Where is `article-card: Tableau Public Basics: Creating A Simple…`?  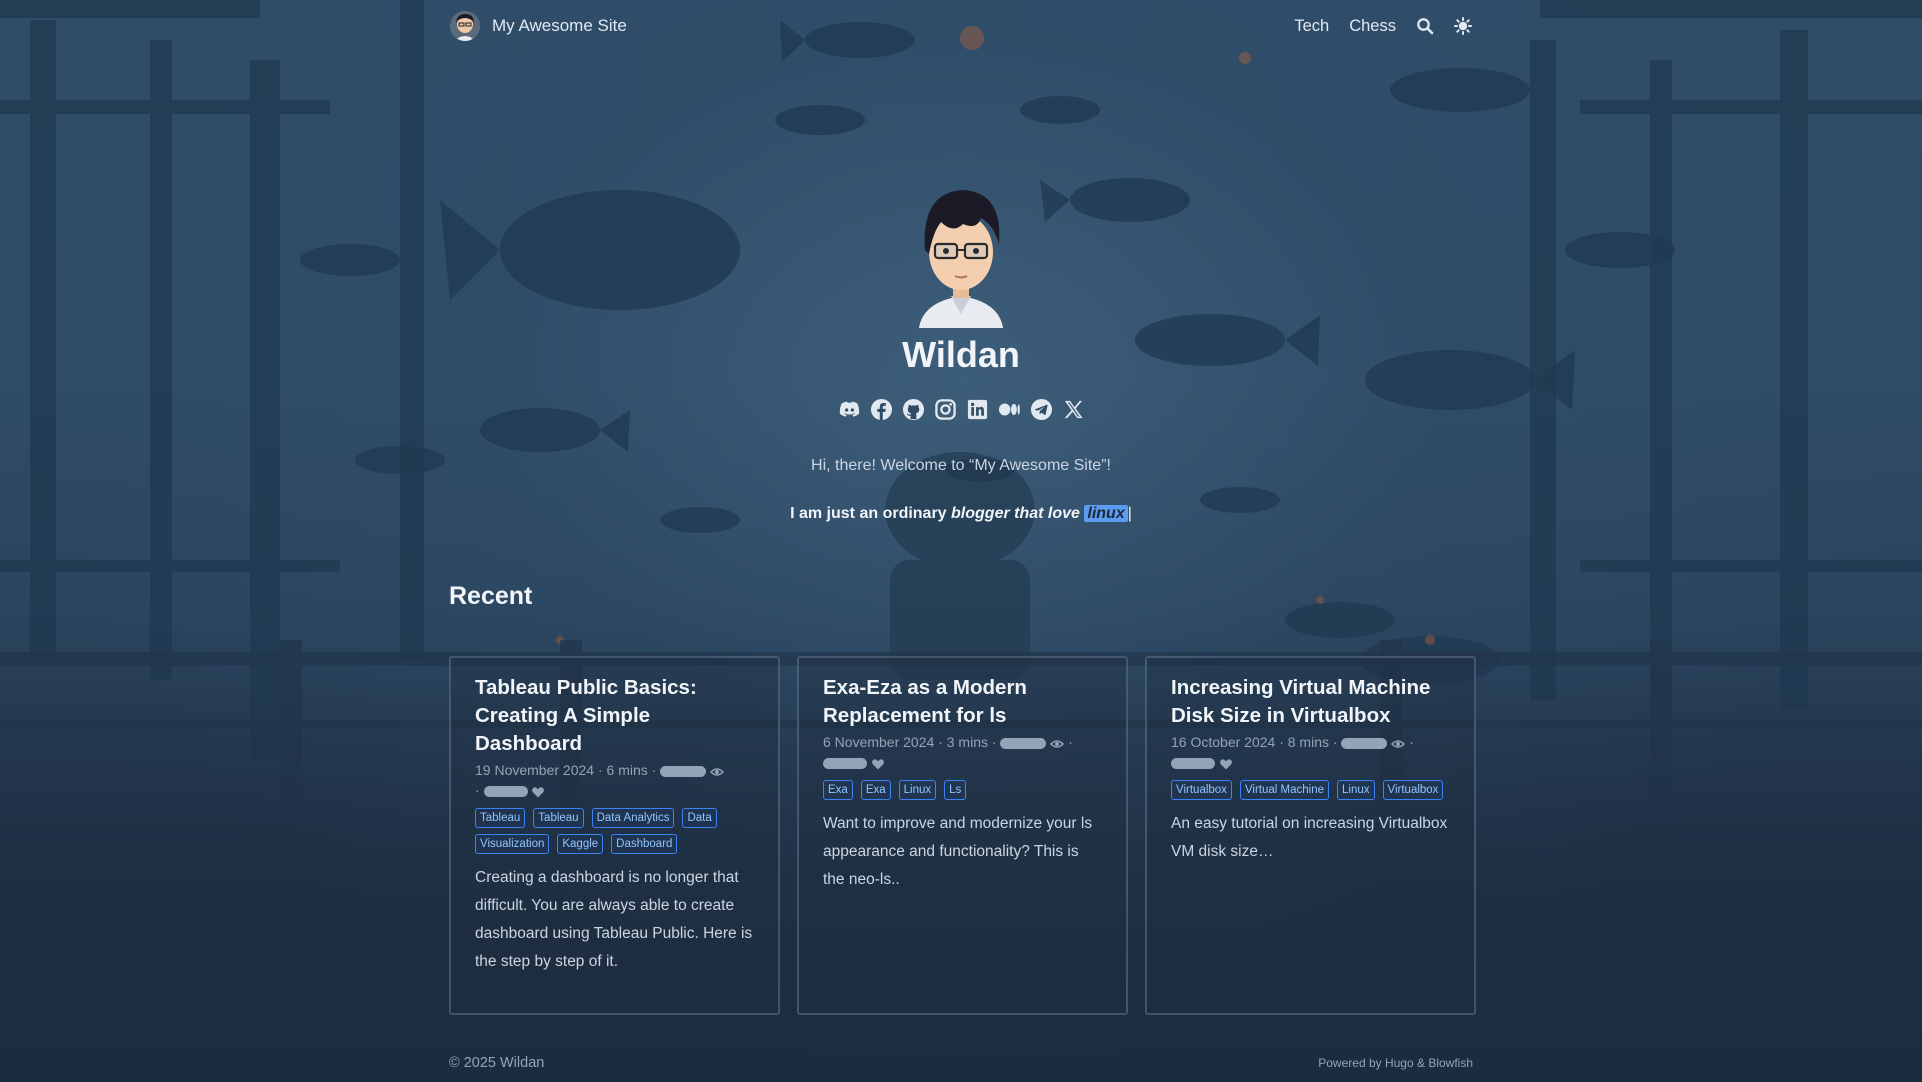 article-card: Tableau Public Basics: Creating A Simple… is located at coordinates (614, 835).